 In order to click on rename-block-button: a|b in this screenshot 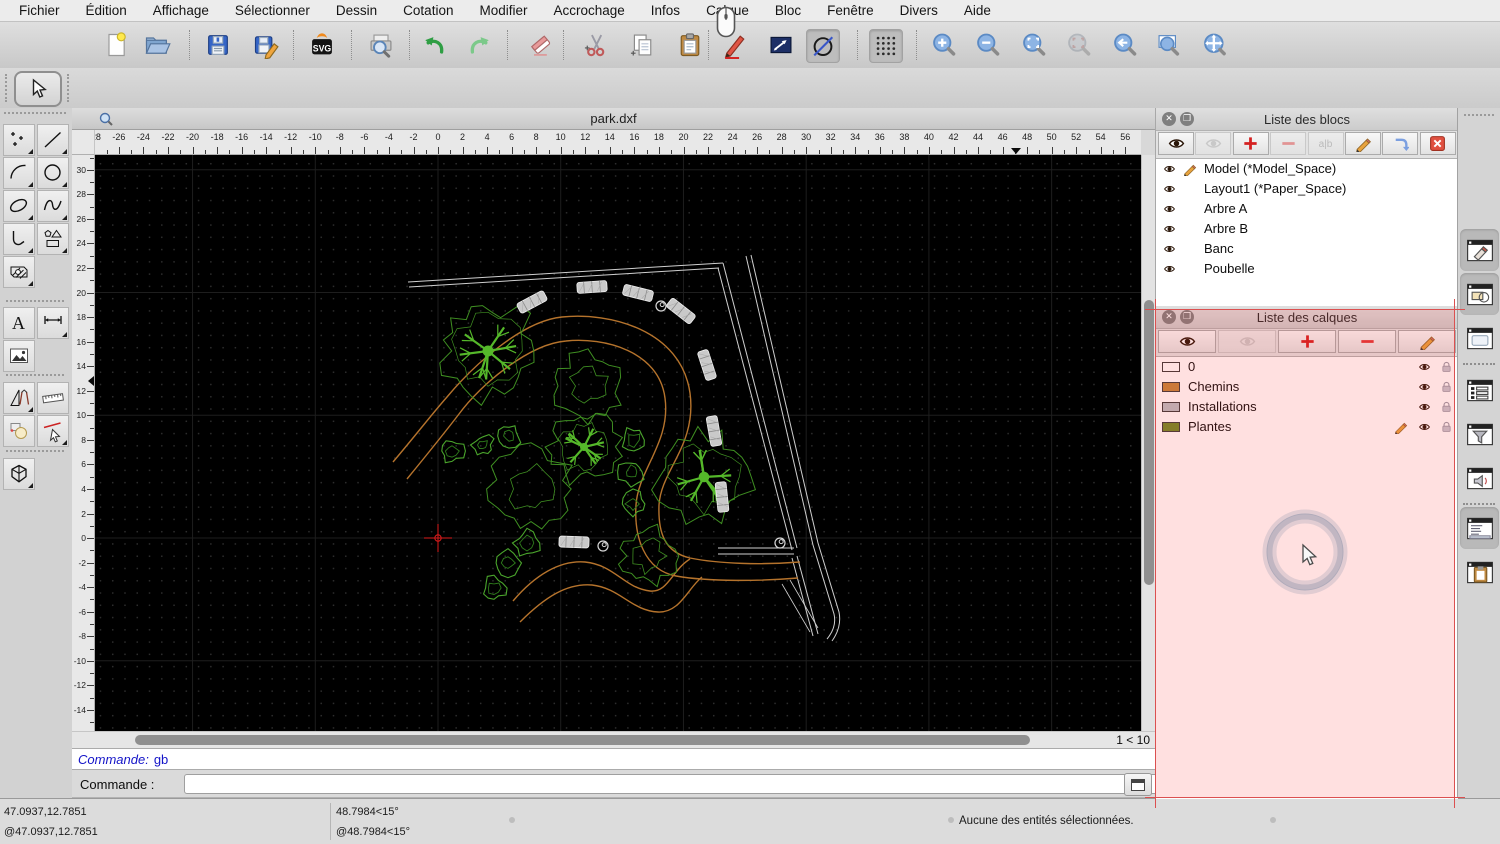, I will do `click(1325, 143)`.